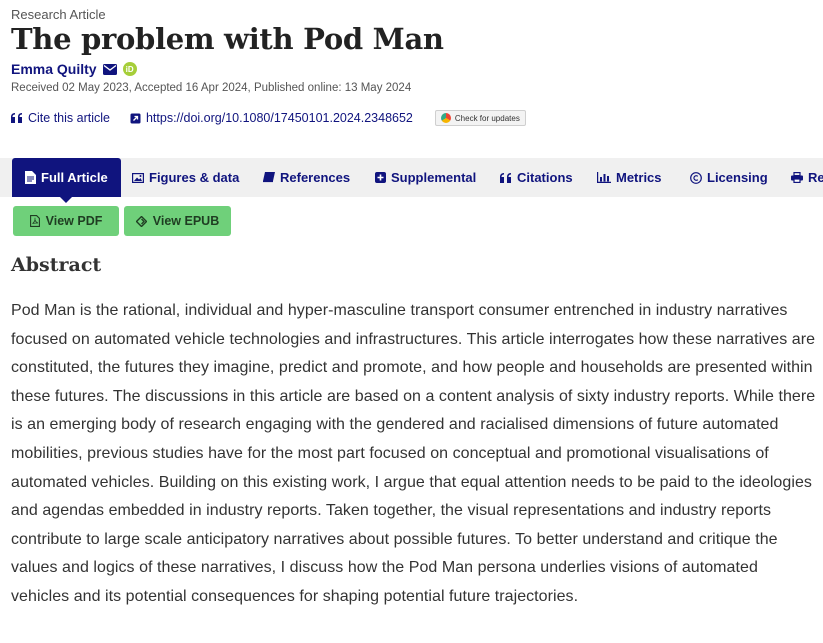  I want to click on tab-citations: Citations, so click(536, 177).